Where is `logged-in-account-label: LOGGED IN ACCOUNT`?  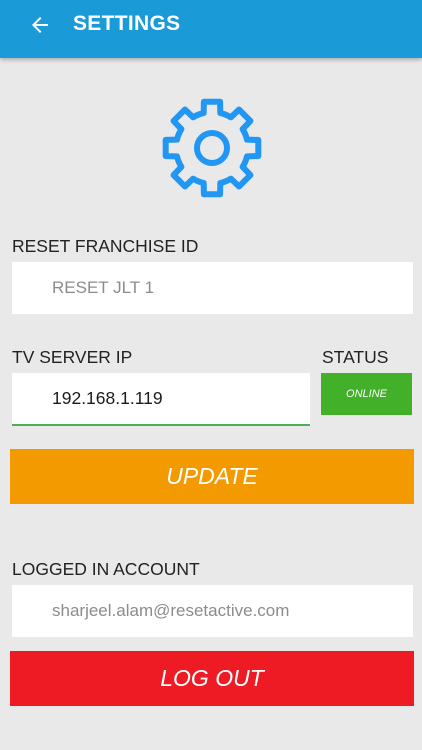
logged-in-account-label: LOGGED IN ACCOUNT is located at coordinates (106, 569).